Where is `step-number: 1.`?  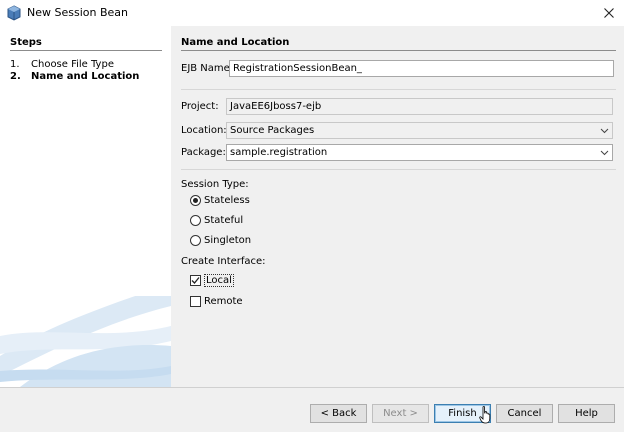 step-number: 1. is located at coordinates (15, 64).